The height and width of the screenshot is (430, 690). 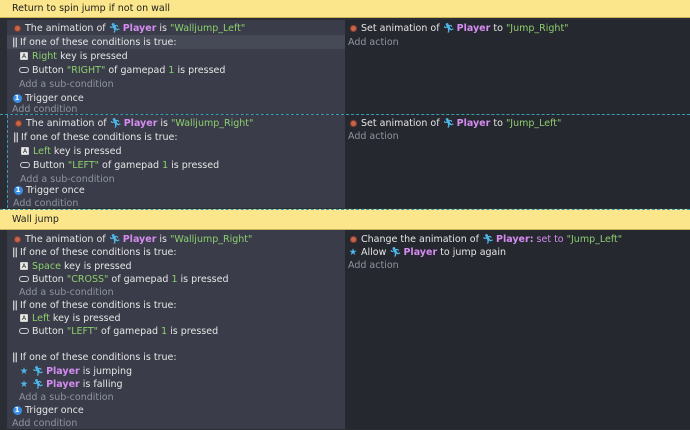 What do you see at coordinates (345, 9) in the screenshot?
I see `comment-return-to-spin-jump: Return to spin jump if not on wall` at bounding box center [345, 9].